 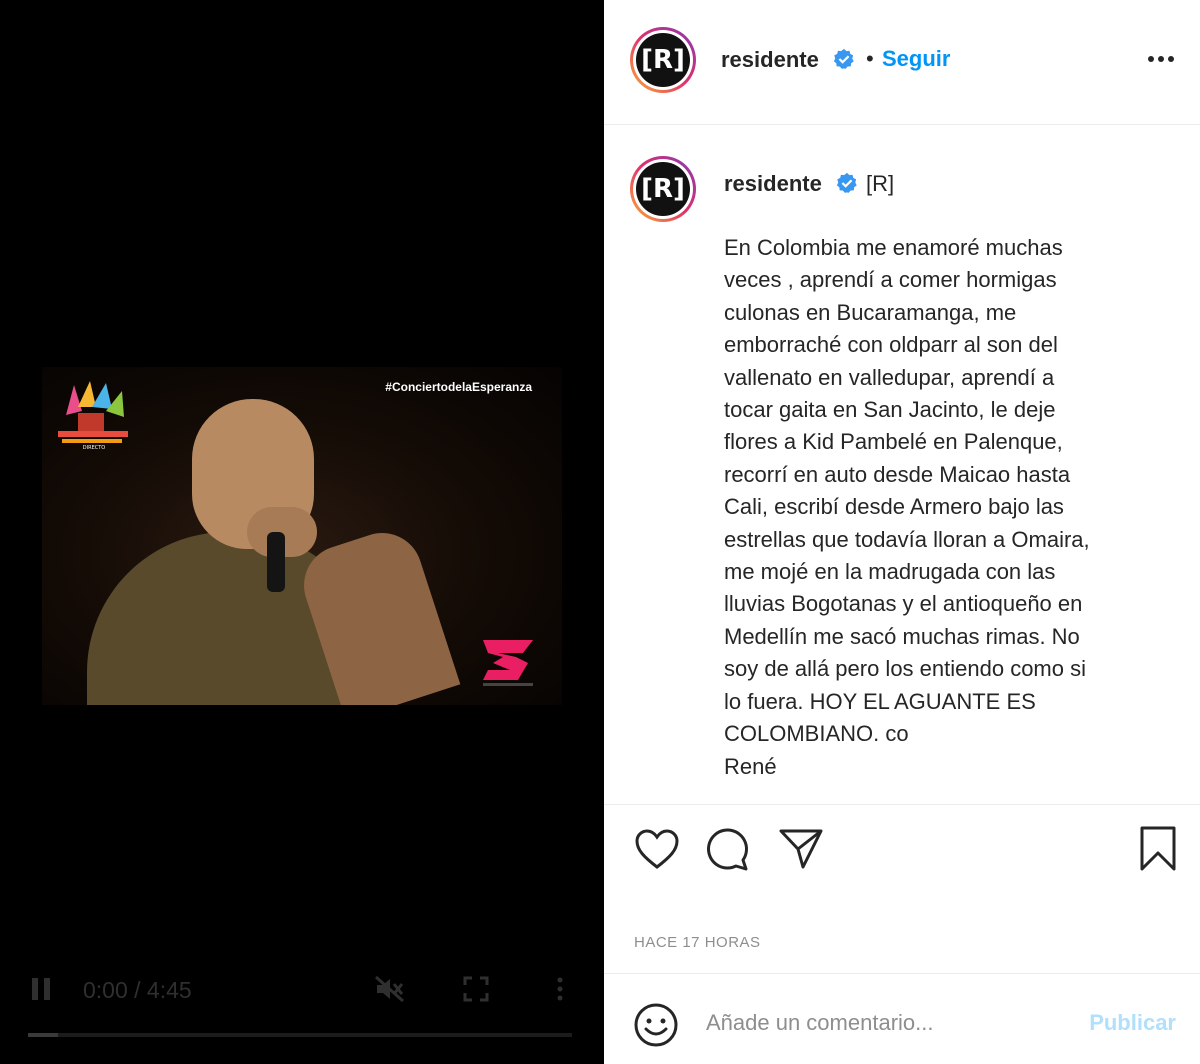 I want to click on caption-line: Medellín me sacó muchas rimas. No, so click(x=902, y=636).